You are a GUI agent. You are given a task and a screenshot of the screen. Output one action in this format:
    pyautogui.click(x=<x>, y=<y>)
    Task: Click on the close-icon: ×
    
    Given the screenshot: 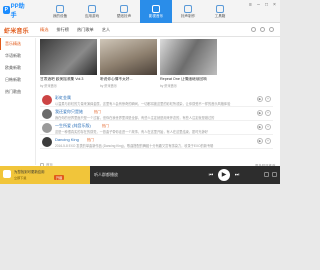 What is the action you would take?
    pyautogui.click(x=274, y=5)
    